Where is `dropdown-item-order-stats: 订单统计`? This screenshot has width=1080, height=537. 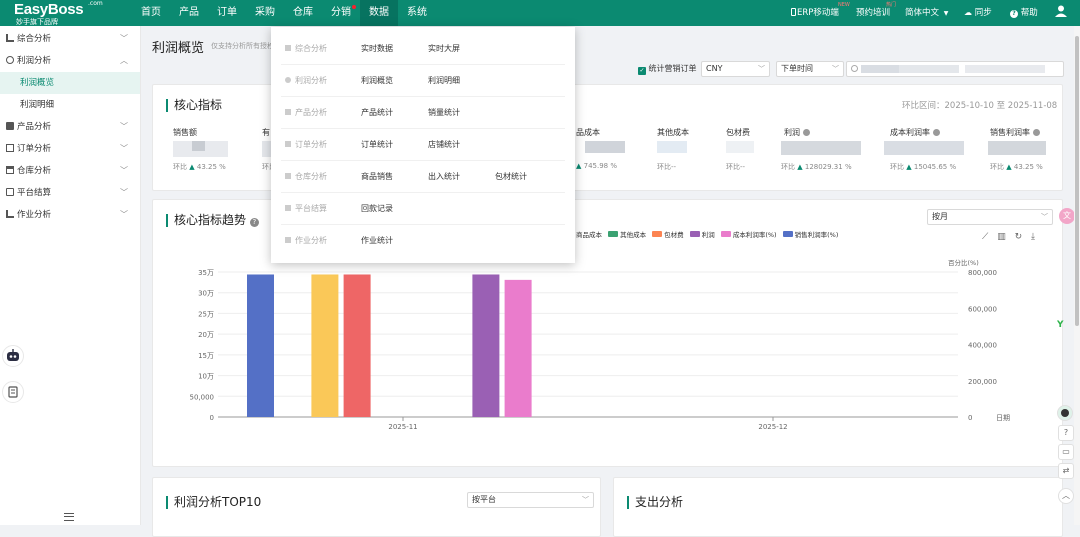 dropdown-item-order-stats: 订单统计 is located at coordinates (377, 144).